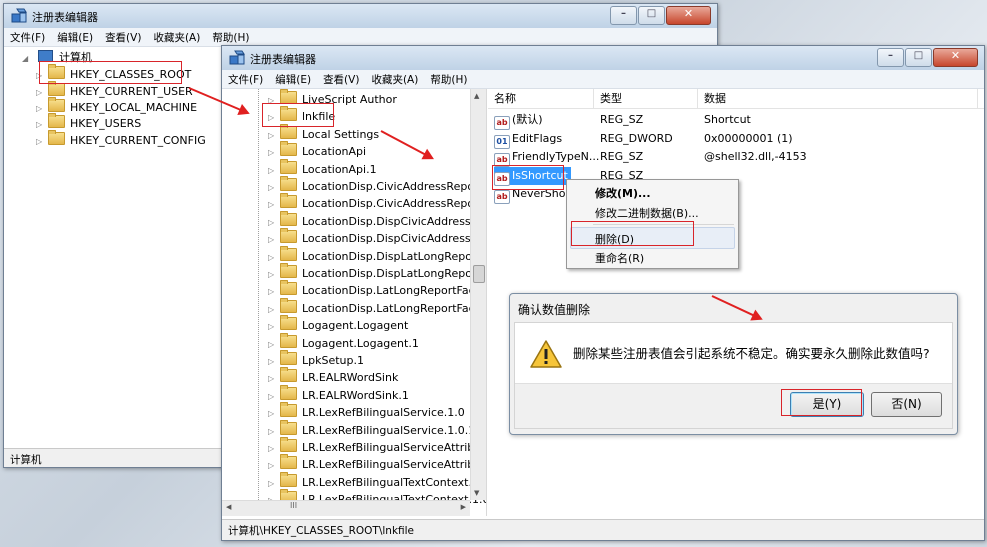 The image size is (987, 547). I want to click on tree-item-label: LR.EALRWordSink.1, so click(355, 395).